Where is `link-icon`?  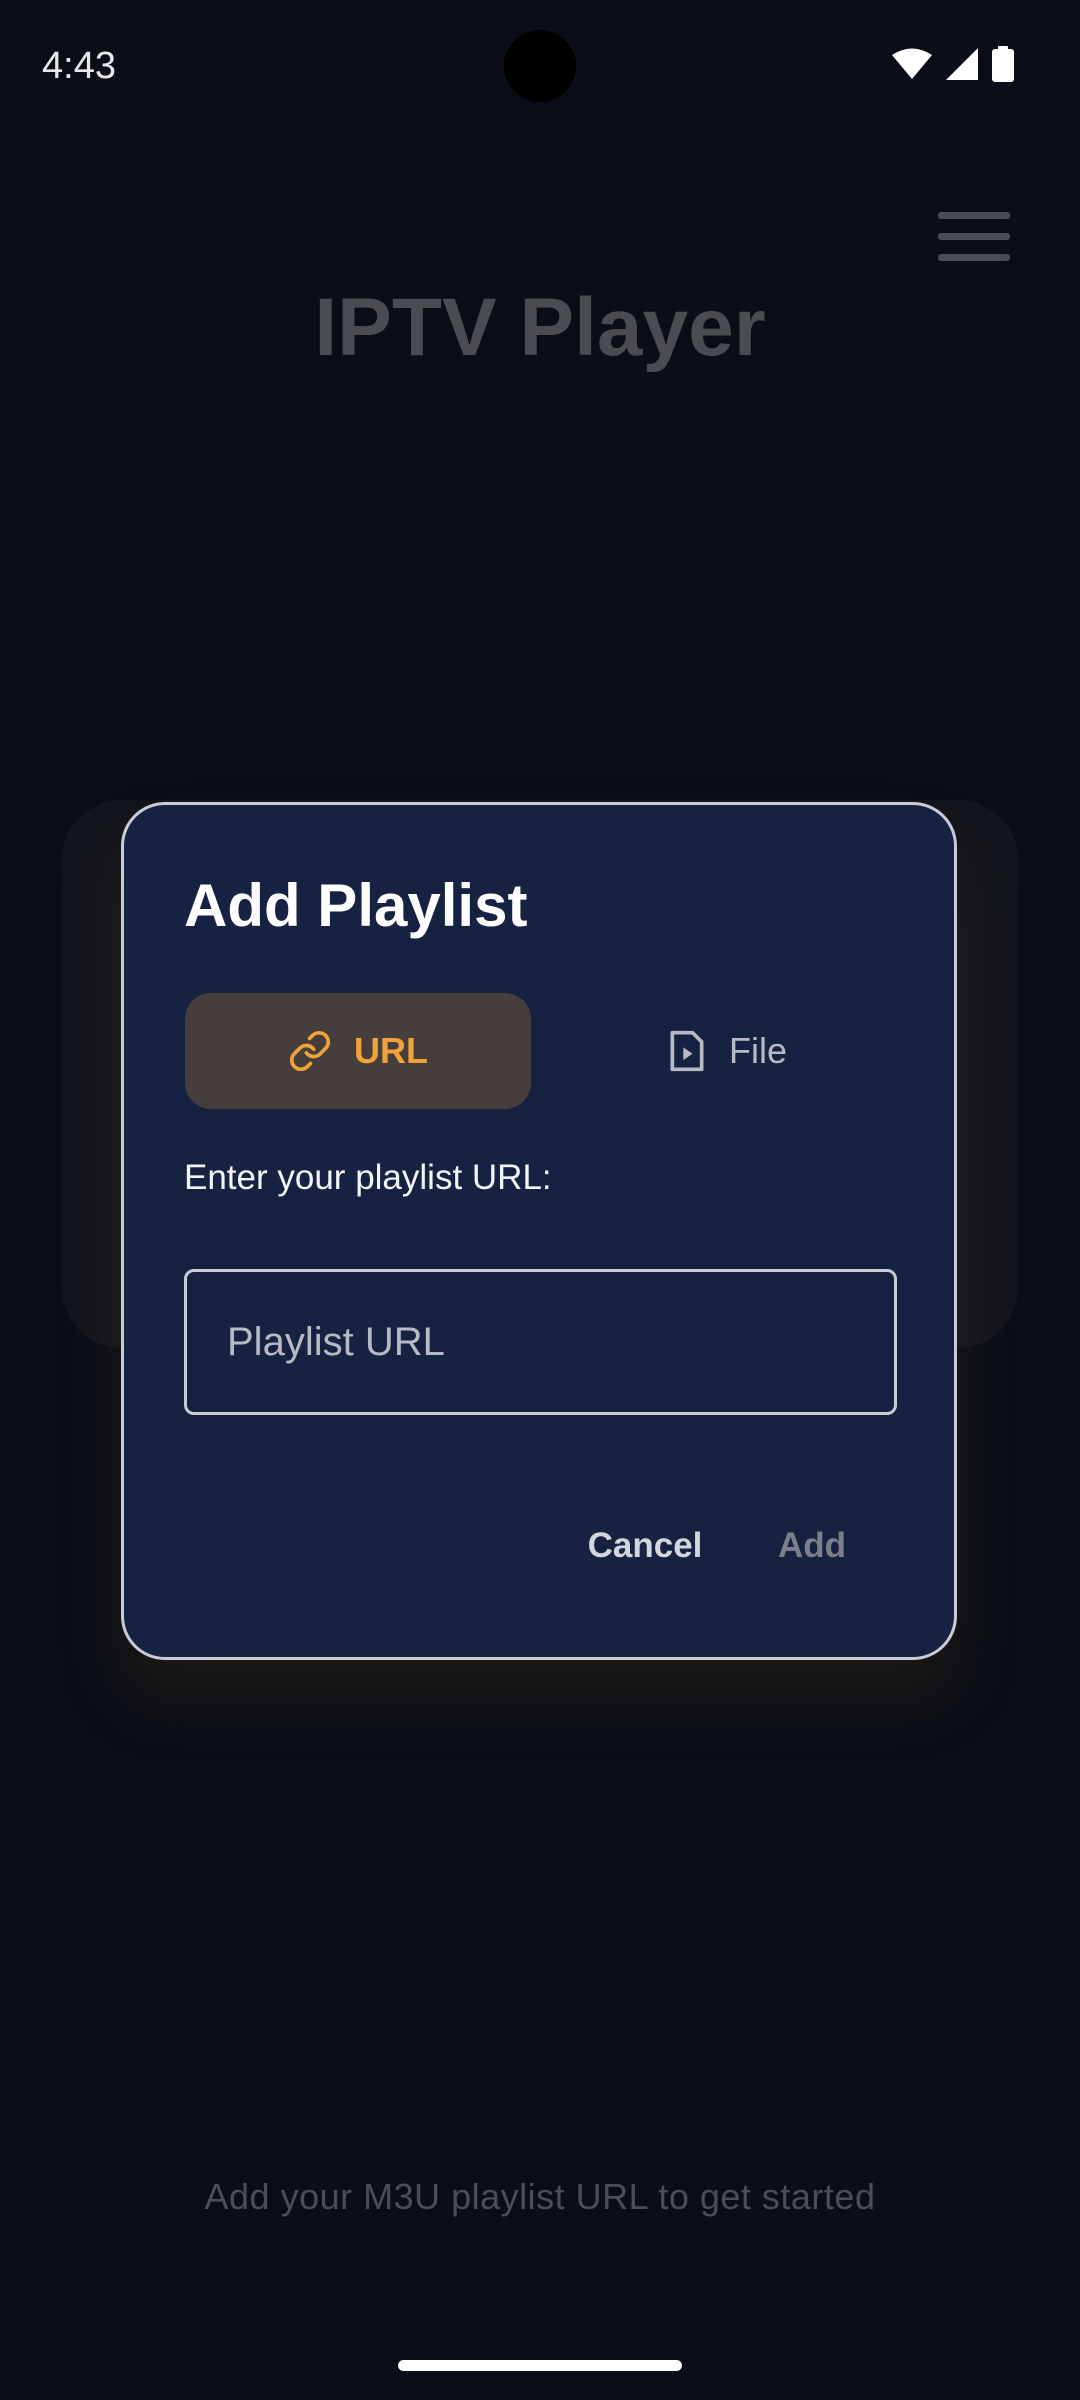 link-icon is located at coordinates (310, 1051).